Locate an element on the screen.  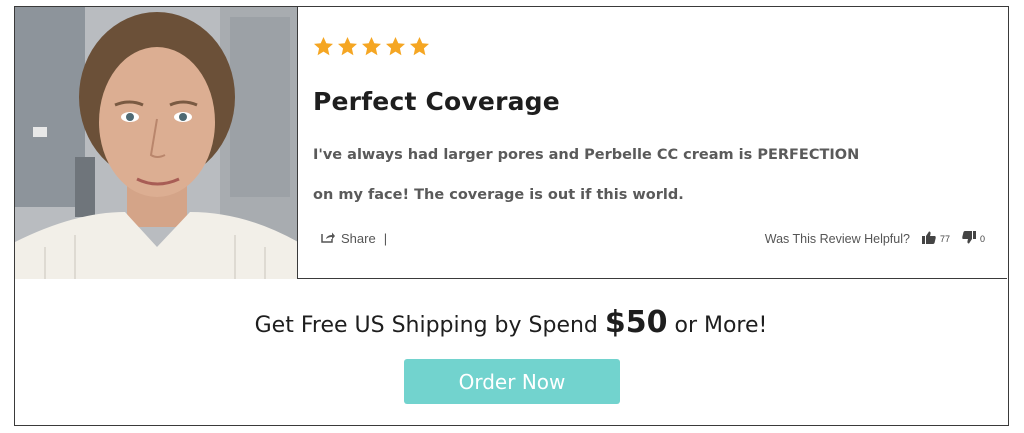
rating-stars is located at coordinates (371, 46).